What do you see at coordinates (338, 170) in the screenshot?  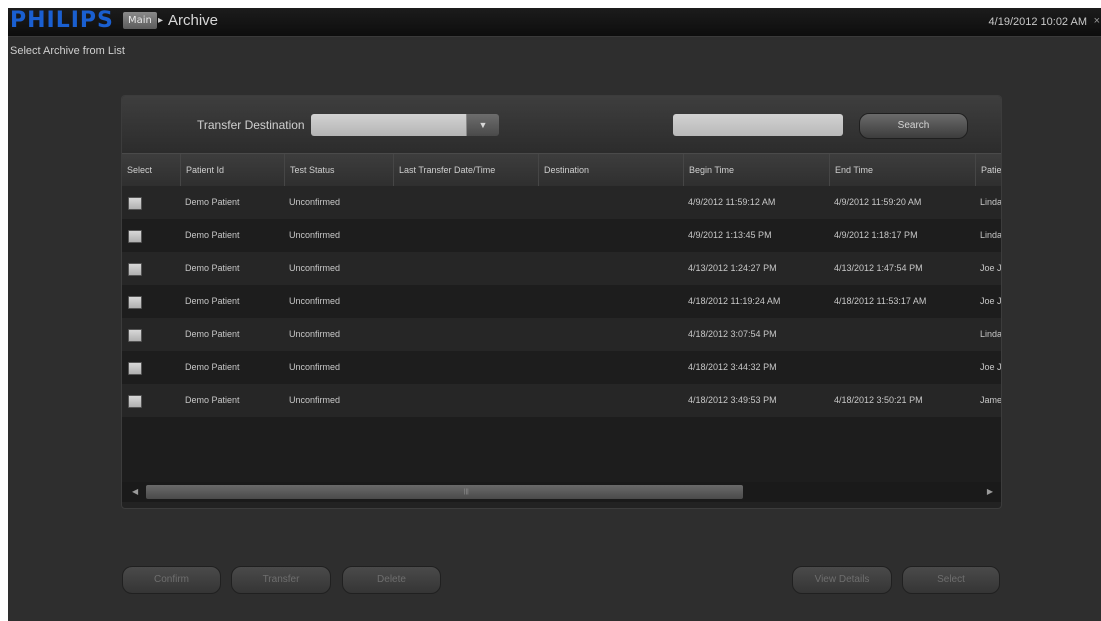 I see `column-header-test-status: Test Status` at bounding box center [338, 170].